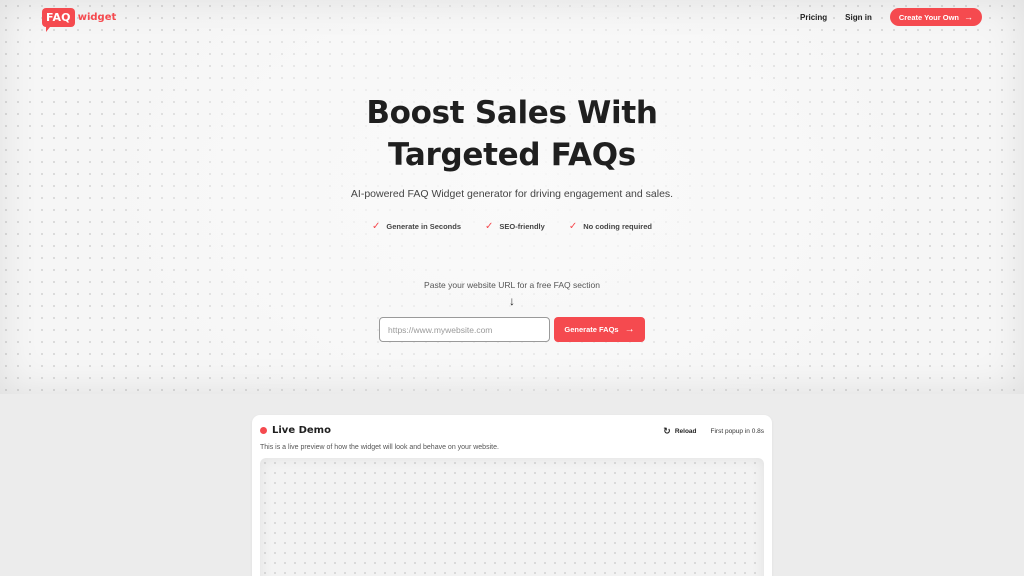 The image size is (1024, 576). What do you see at coordinates (858, 17) in the screenshot?
I see `nav-sign-in-link: Sign in` at bounding box center [858, 17].